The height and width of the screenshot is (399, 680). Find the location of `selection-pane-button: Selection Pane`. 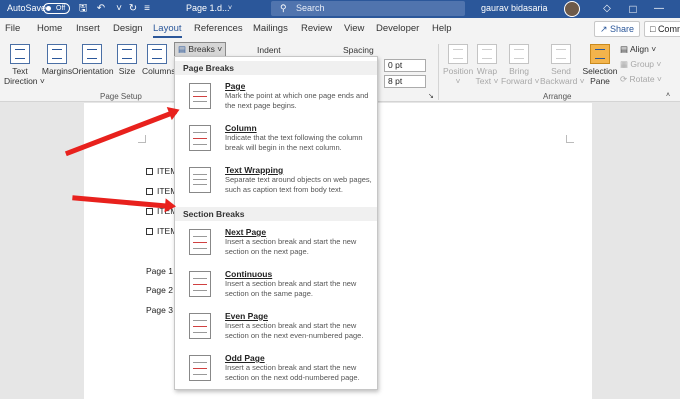

selection-pane-button: Selection Pane is located at coordinates (600, 65).